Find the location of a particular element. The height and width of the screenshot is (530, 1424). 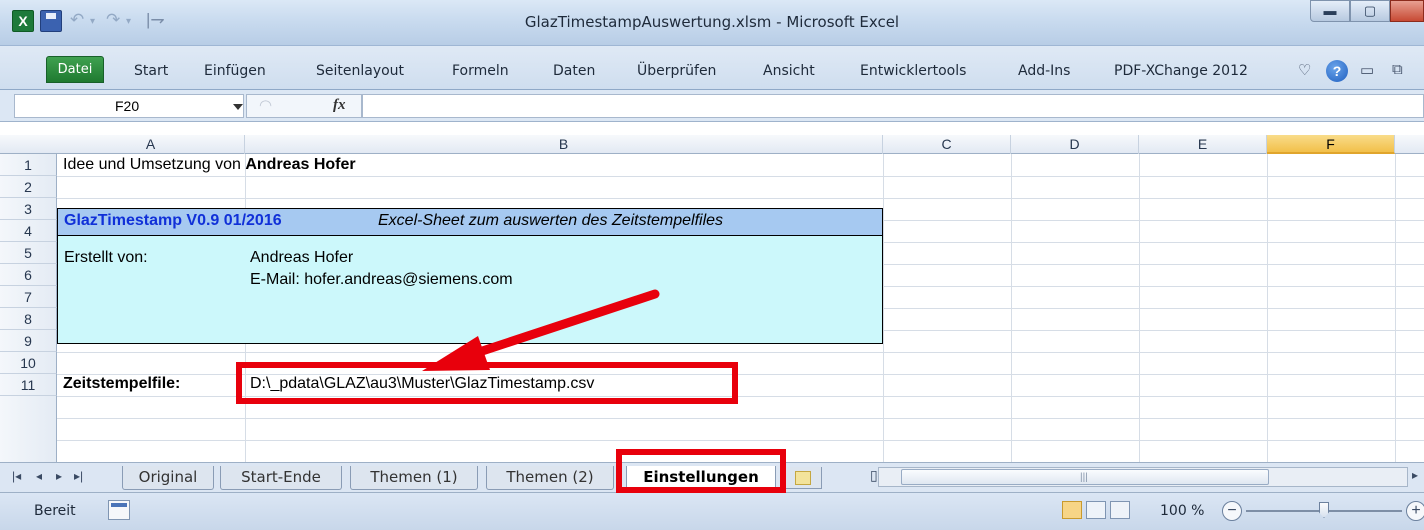

new-sheet-icon is located at coordinates (802, 478).